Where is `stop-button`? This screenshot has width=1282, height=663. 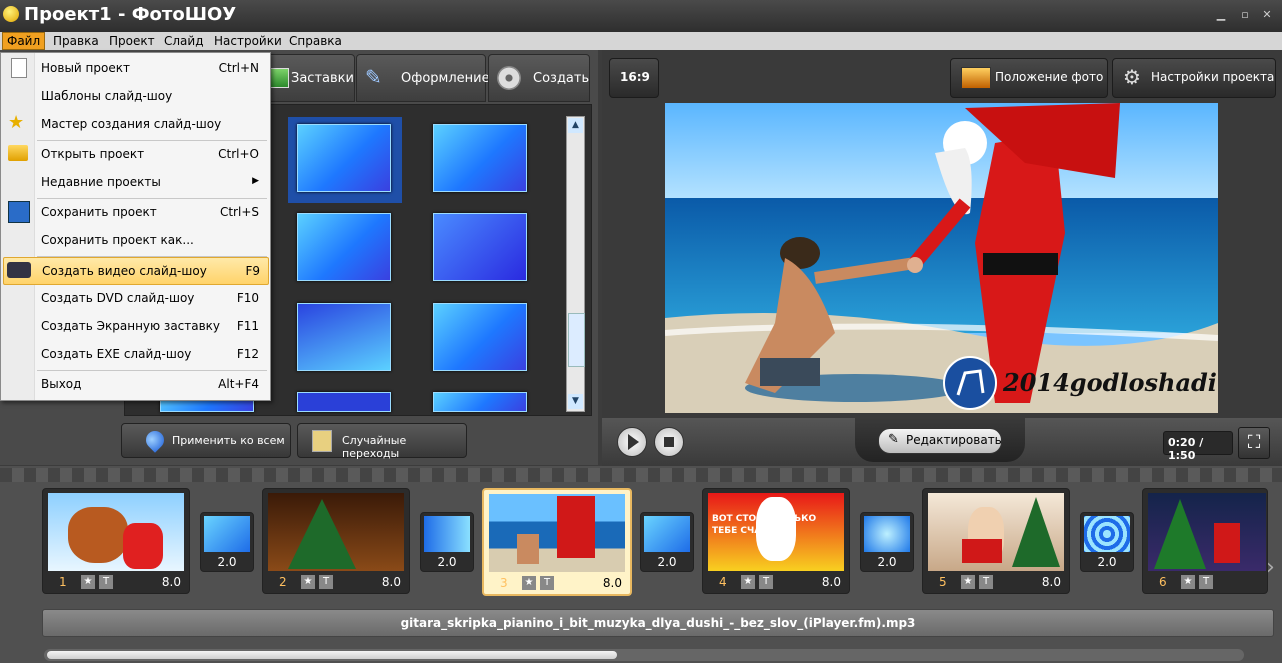
stop-button is located at coordinates (669, 442).